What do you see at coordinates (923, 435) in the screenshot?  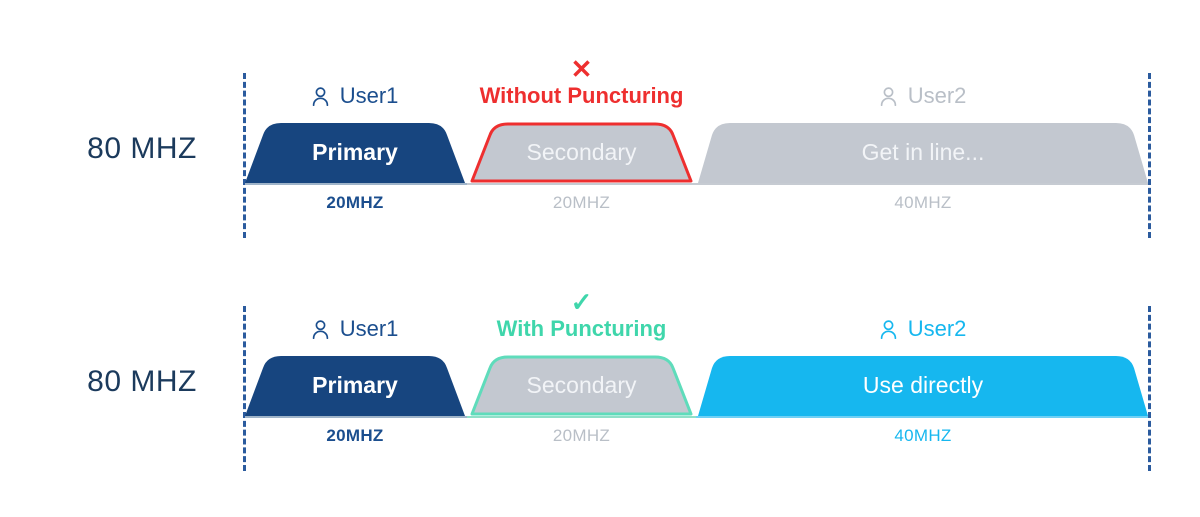 I see `channel-wide-width-row2: 40MHZ` at bounding box center [923, 435].